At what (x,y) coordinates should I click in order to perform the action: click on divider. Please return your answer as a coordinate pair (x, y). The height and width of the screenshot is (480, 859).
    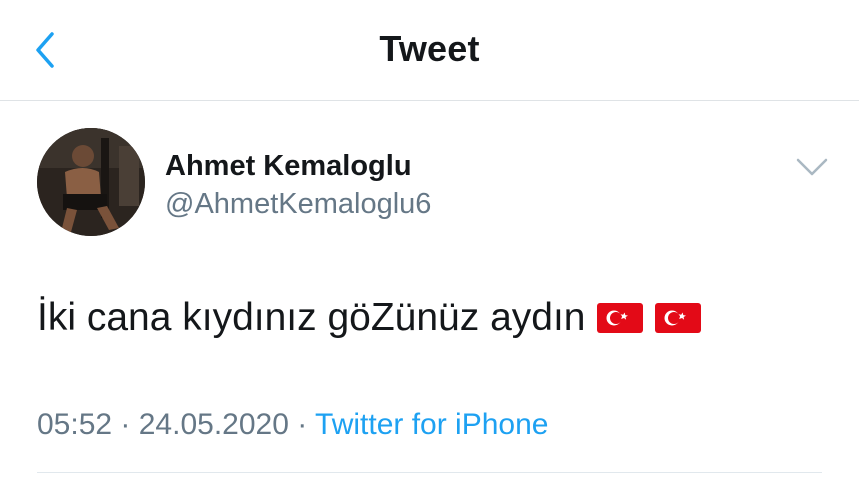
    Looking at the image, I should click on (429, 472).